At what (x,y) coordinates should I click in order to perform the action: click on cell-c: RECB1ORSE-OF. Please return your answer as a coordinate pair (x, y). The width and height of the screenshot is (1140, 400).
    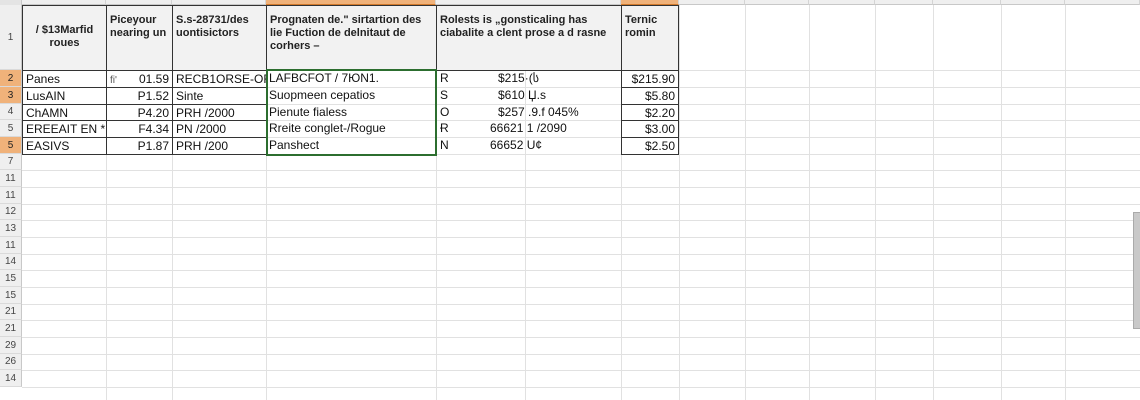
    Looking at the image, I should click on (219, 79).